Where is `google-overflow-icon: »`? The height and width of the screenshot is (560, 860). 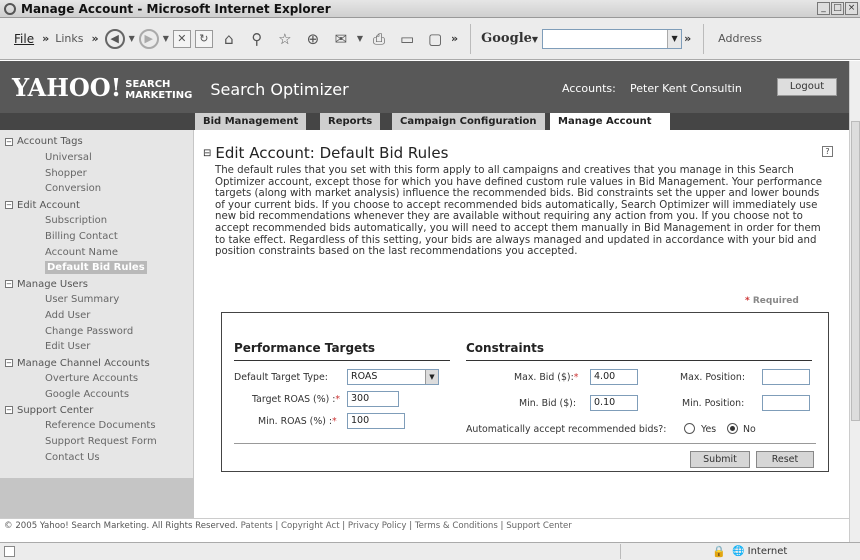
google-overflow-icon: » is located at coordinates (687, 38).